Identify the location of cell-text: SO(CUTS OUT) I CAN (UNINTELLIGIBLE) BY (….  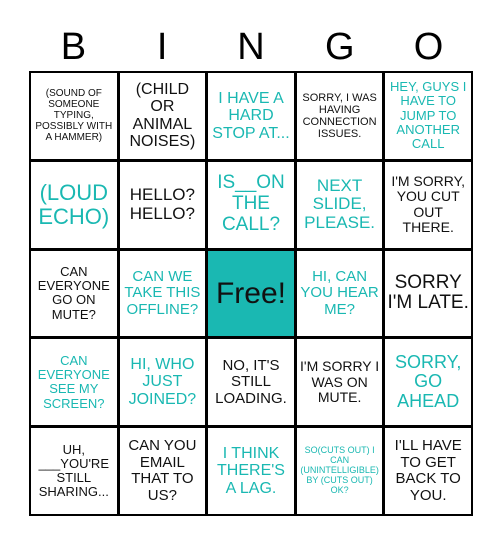
(339, 470).